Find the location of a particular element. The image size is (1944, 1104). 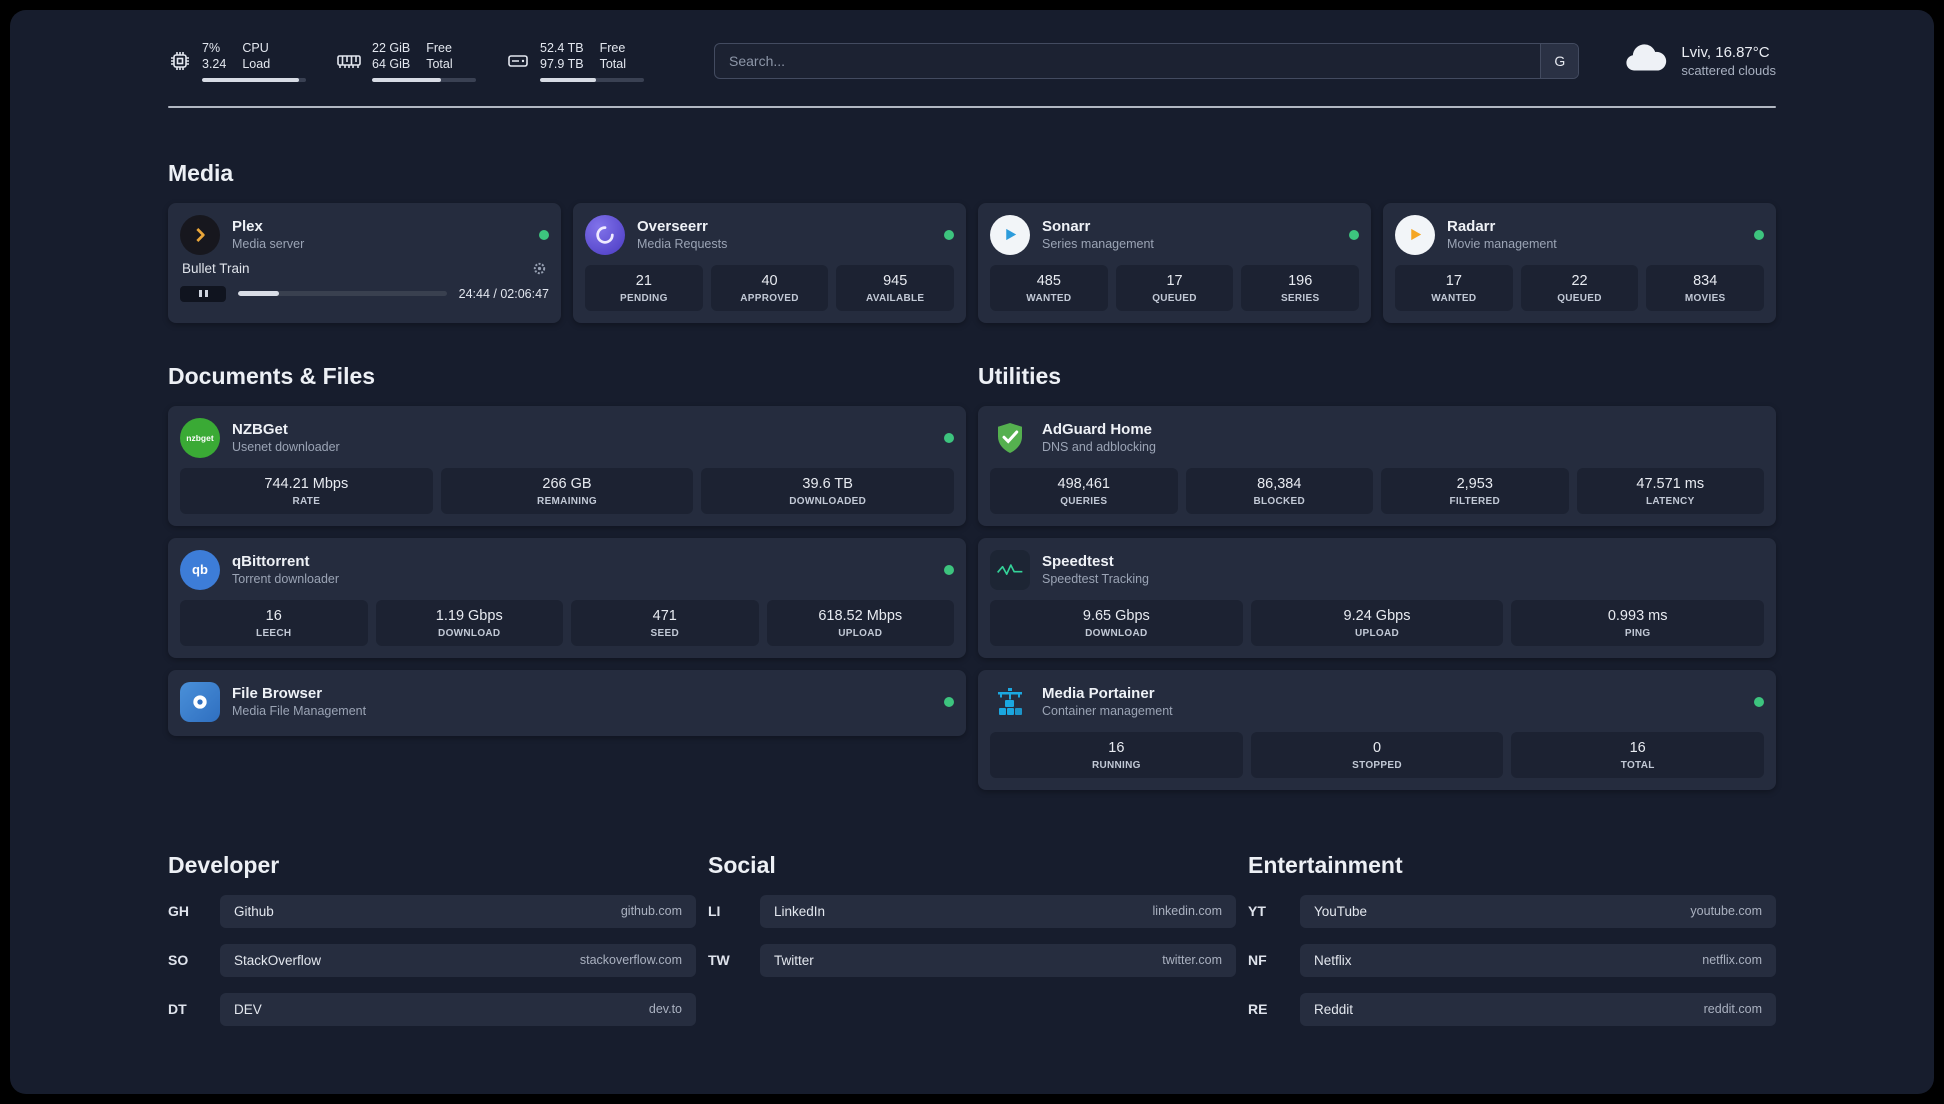

pause-button is located at coordinates (203, 293).